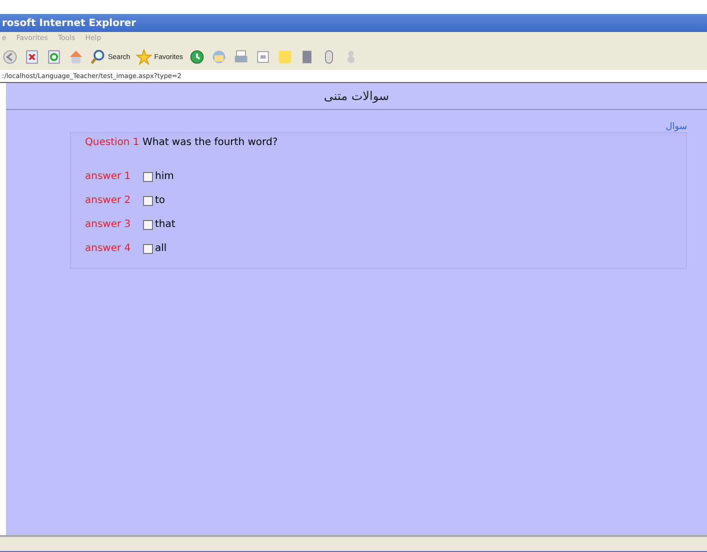 This screenshot has width=707, height=552. What do you see at coordinates (98, 57) in the screenshot?
I see `search-icon` at bounding box center [98, 57].